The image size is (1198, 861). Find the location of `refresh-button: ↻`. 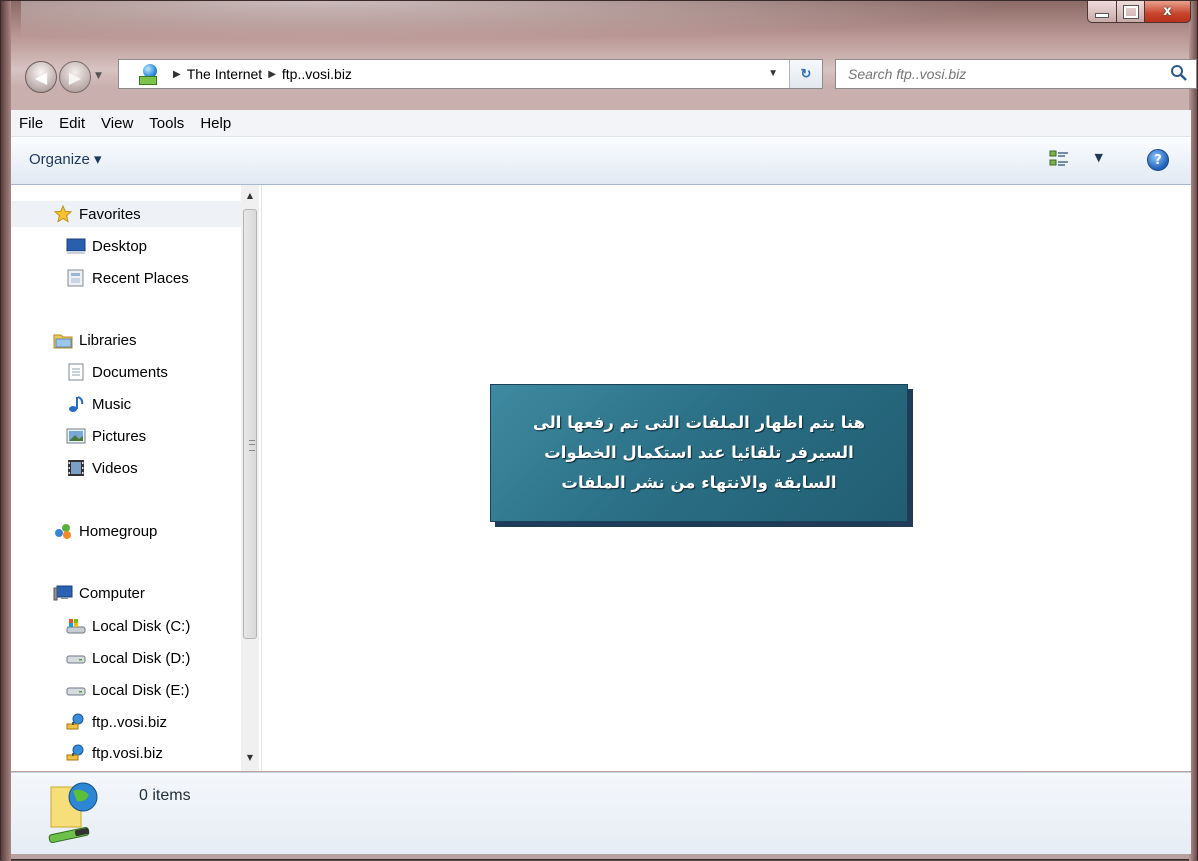

refresh-button: ↻ is located at coordinates (805, 74).